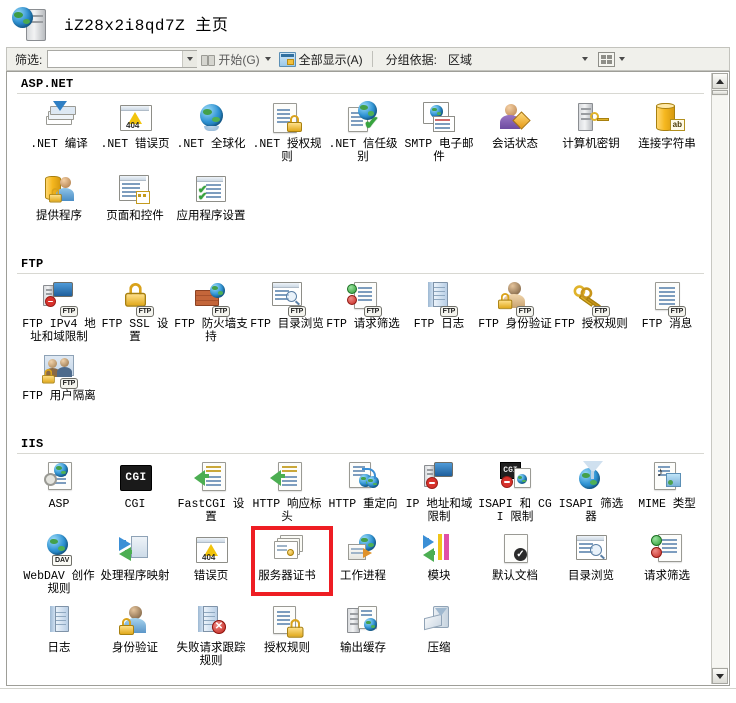 The height and width of the screenshot is (703, 736). I want to click on feature-tile-application-settings: ✔ ✔ 应用程序设置, so click(211, 205).